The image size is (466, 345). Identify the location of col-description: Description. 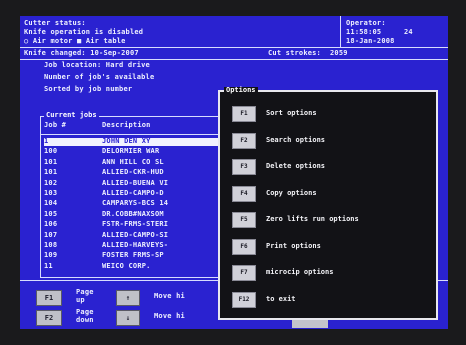
(126, 125).